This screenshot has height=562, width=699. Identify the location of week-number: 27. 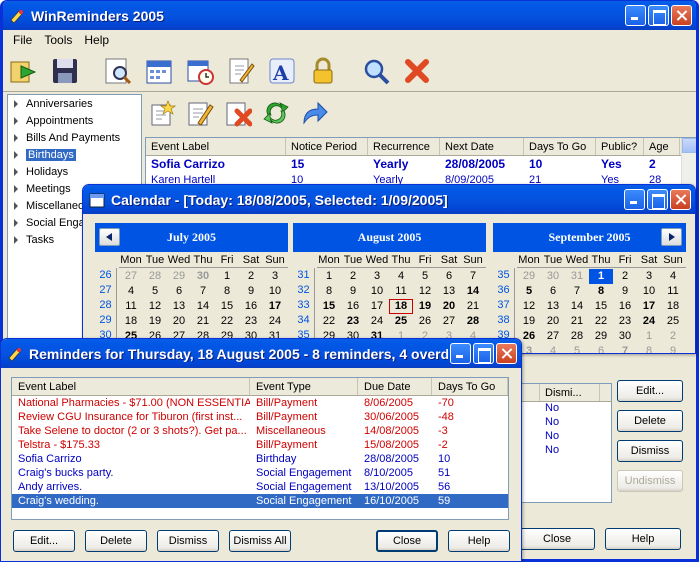
(105, 290).